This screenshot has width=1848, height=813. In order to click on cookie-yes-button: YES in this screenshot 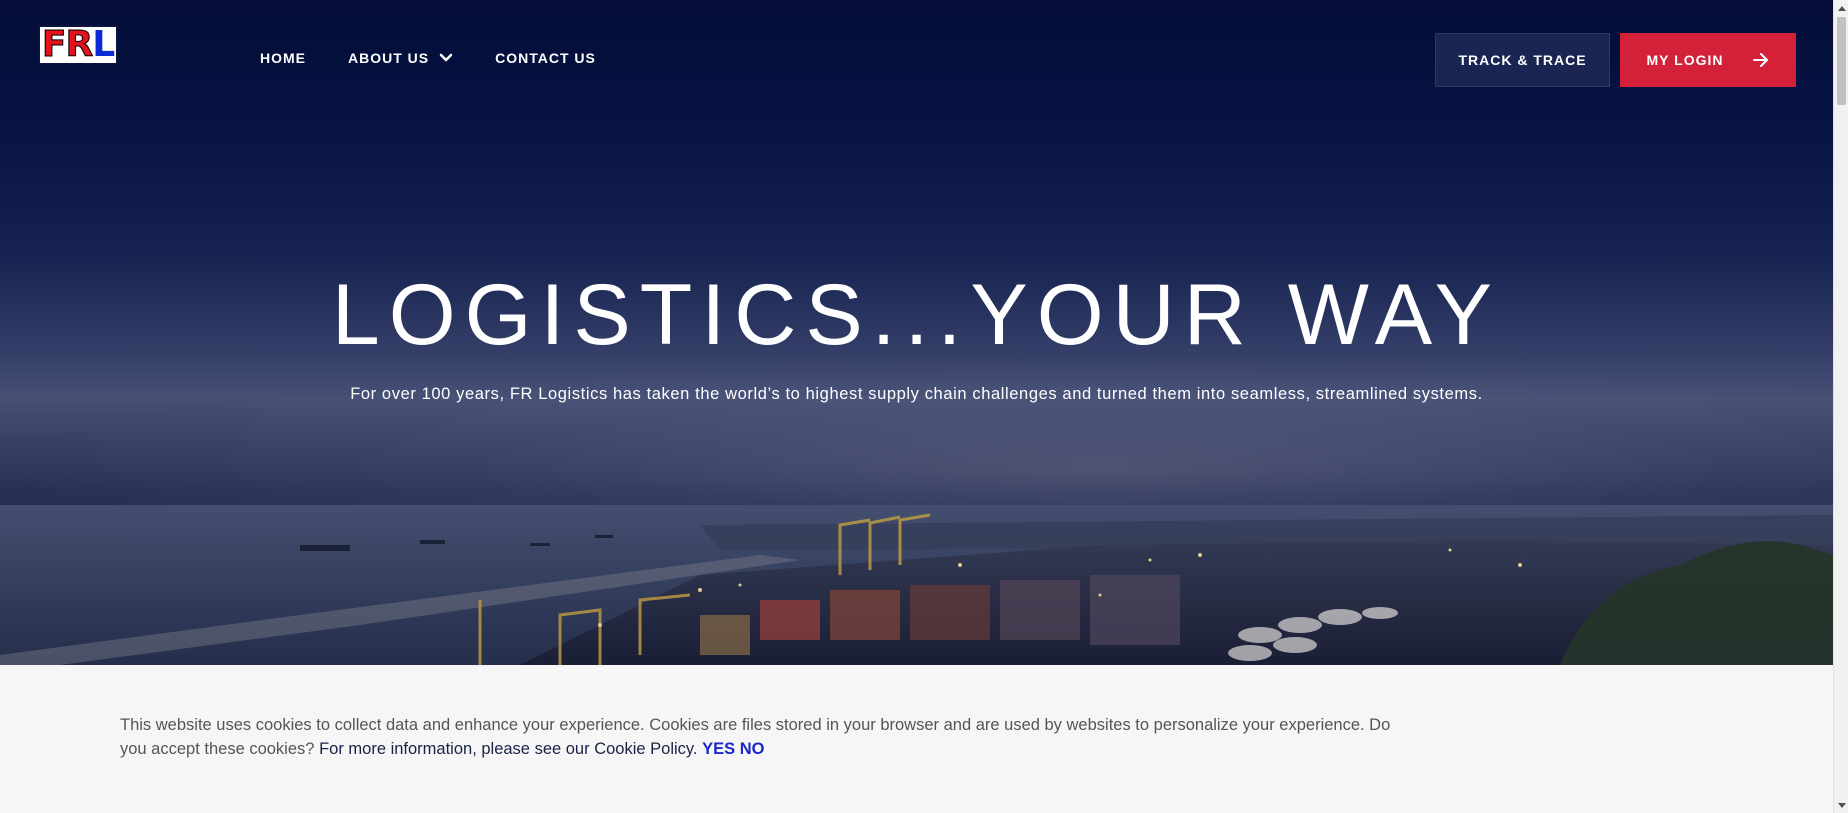, I will do `click(718, 749)`.